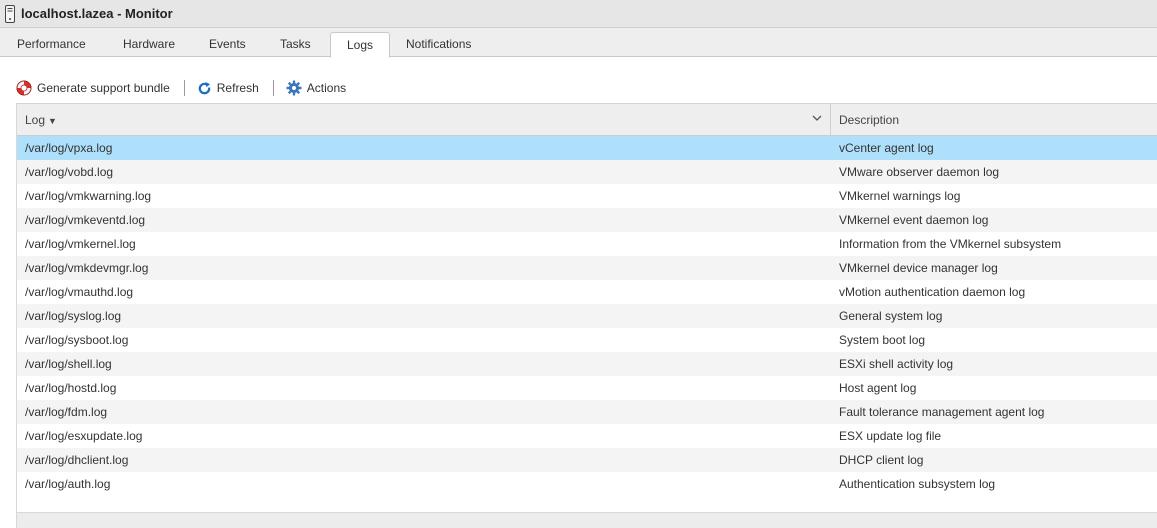 This screenshot has width=1157, height=528. I want to click on log-description-cell: Fault tolerance management agent log, so click(942, 412).